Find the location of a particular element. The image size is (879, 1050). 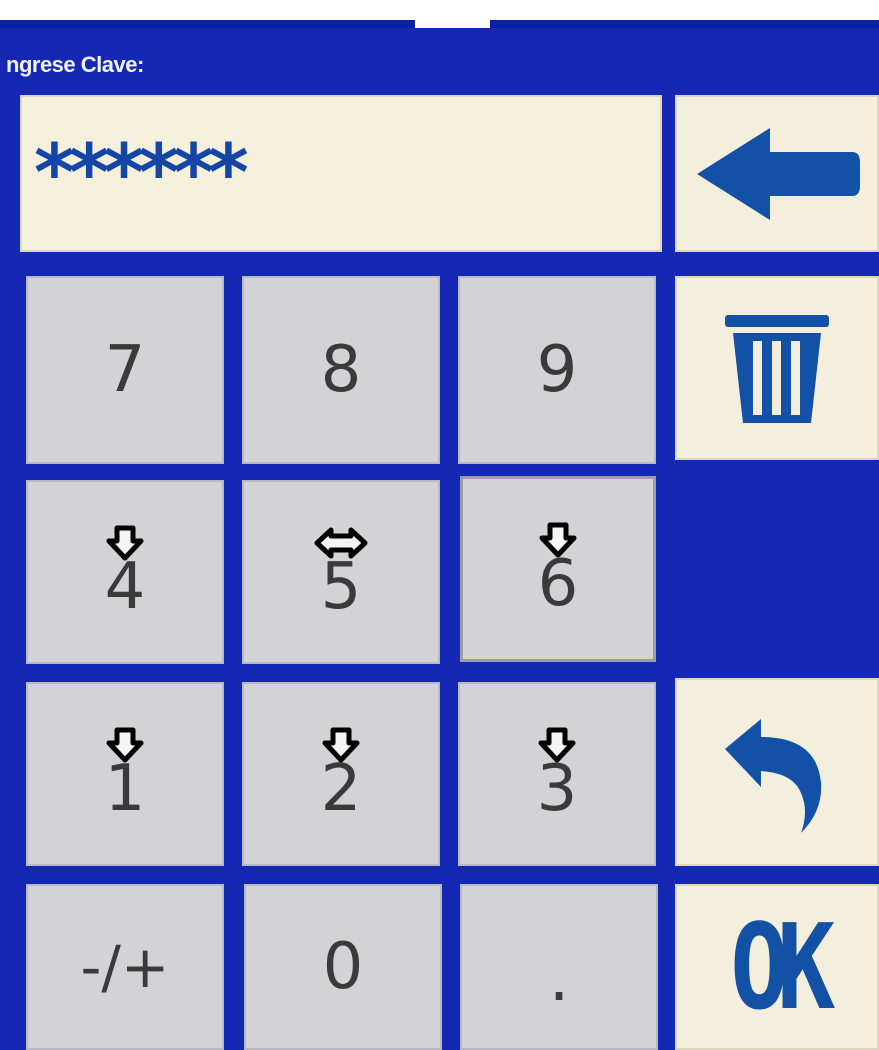

top-tab-right is located at coordinates (684, 24).